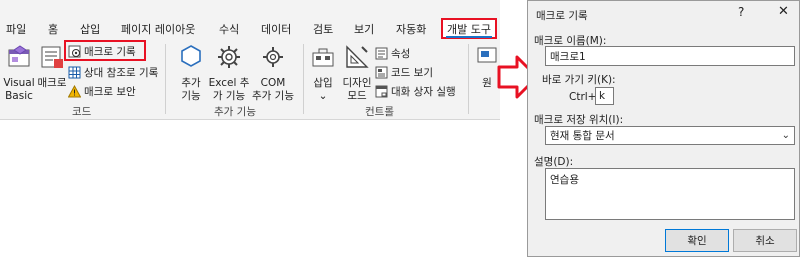 This screenshot has width=800, height=257. I want to click on excel-addins-label-2: 가 기능, so click(229, 96).